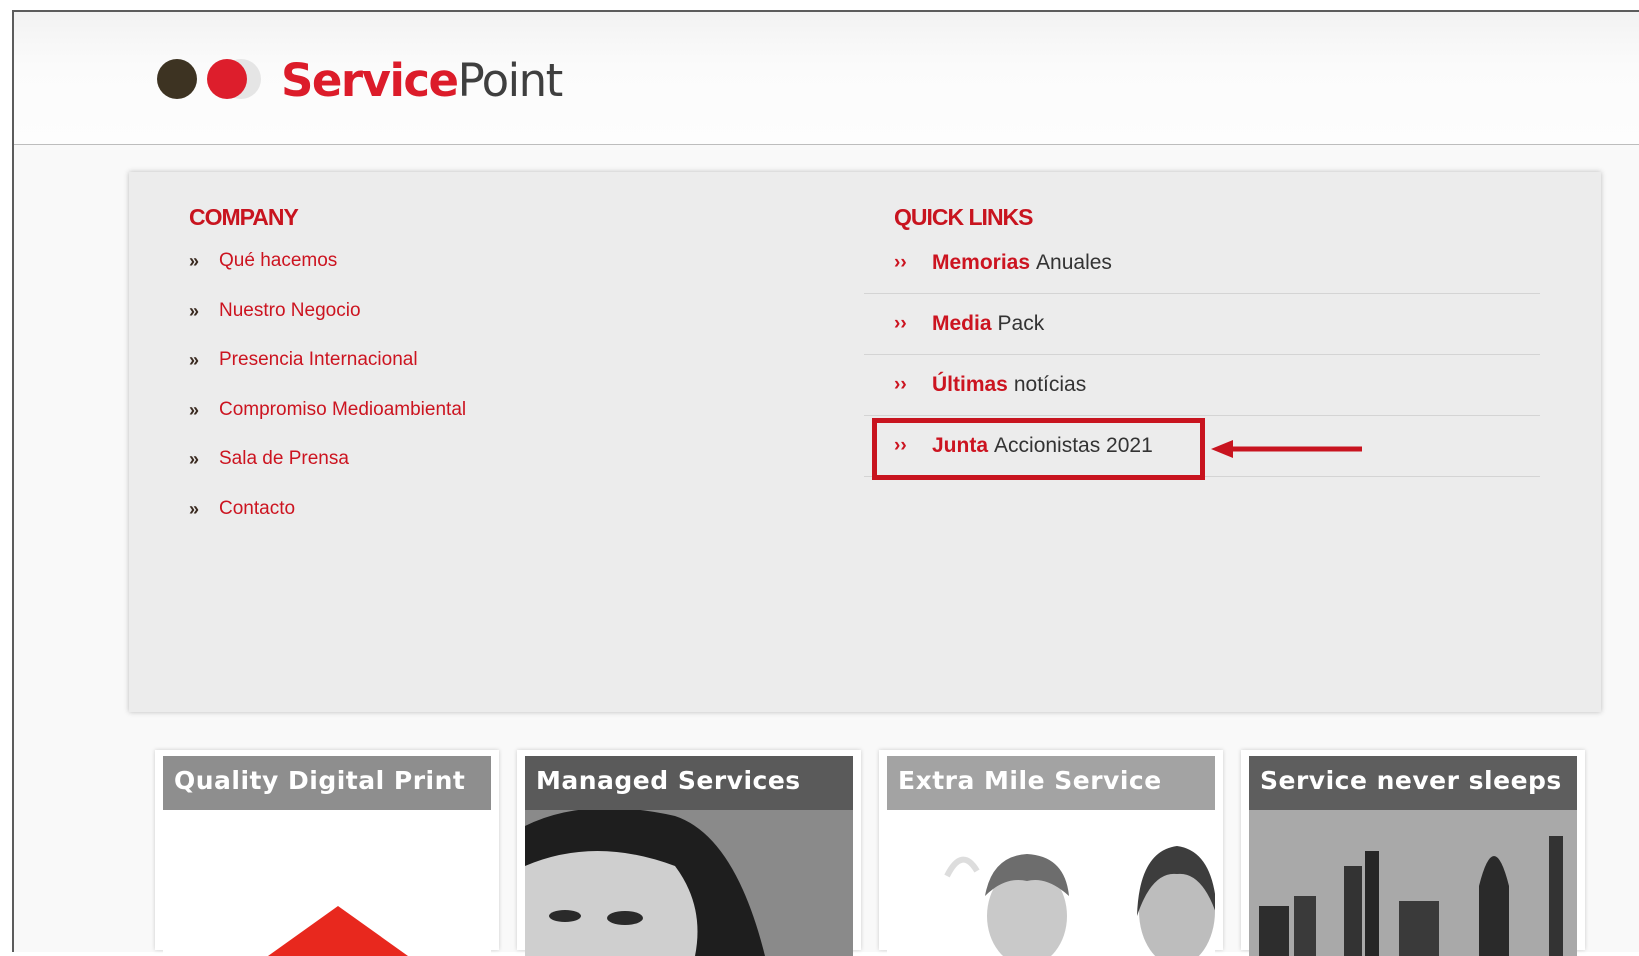 The height and width of the screenshot is (956, 1639). What do you see at coordinates (327, 275) in the screenshot?
I see `list-item: » Qué hacemos` at bounding box center [327, 275].